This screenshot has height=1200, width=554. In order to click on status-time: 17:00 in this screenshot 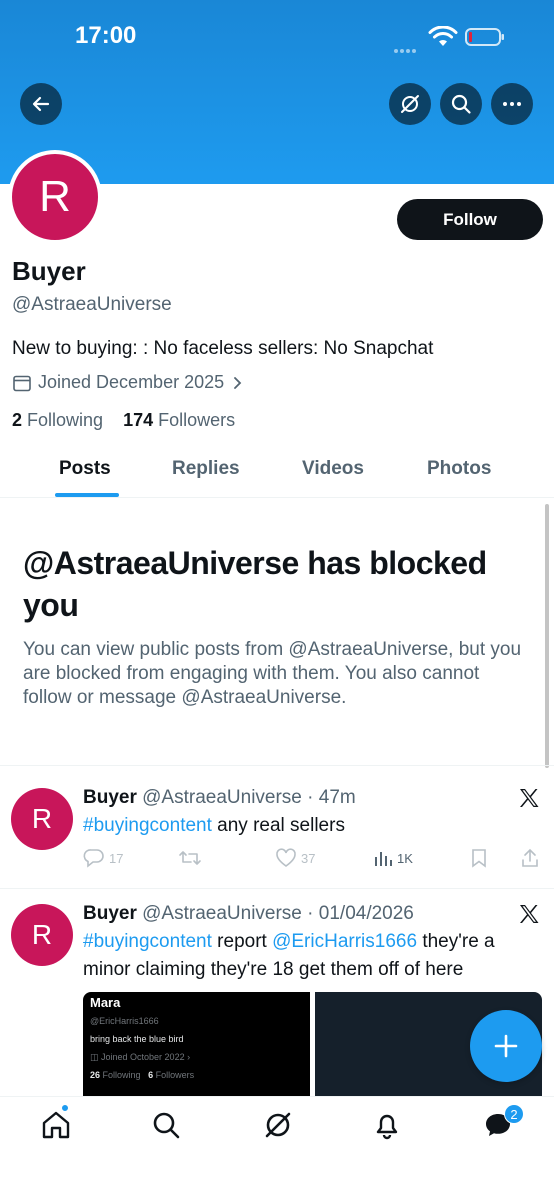, I will do `click(106, 35)`.